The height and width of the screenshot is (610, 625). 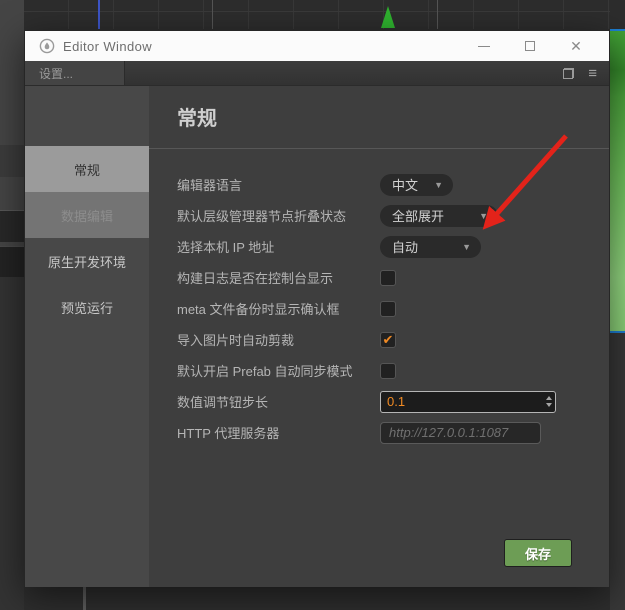 I want to click on sidebar-item-native-dev: 原生开发环境, so click(x=87, y=261).